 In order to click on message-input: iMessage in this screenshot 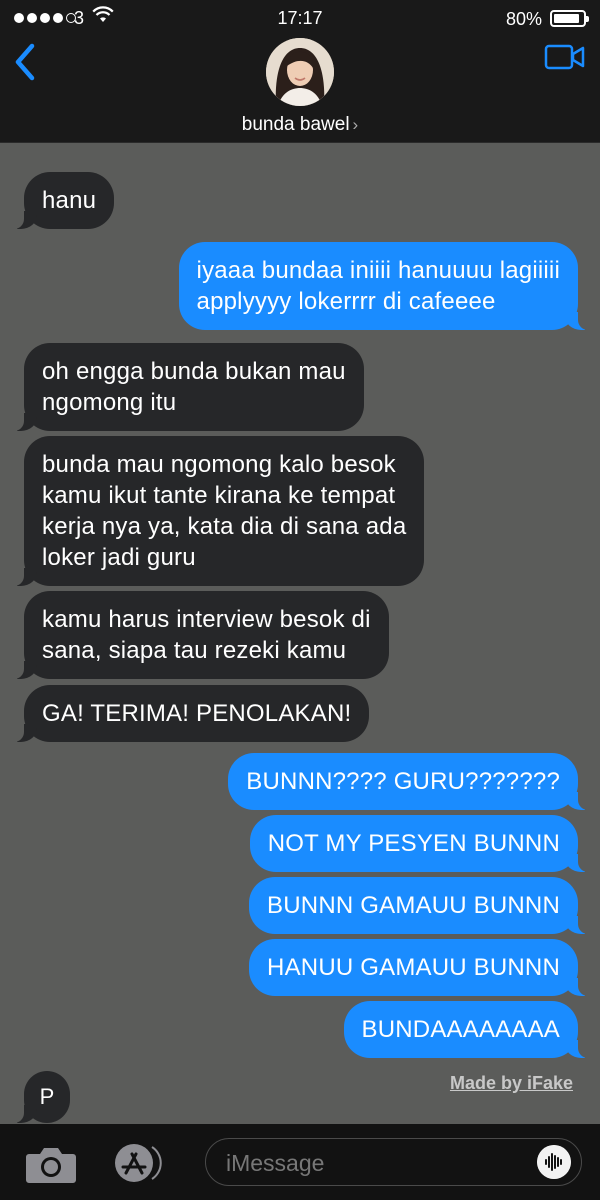, I will do `click(393, 1162)`.